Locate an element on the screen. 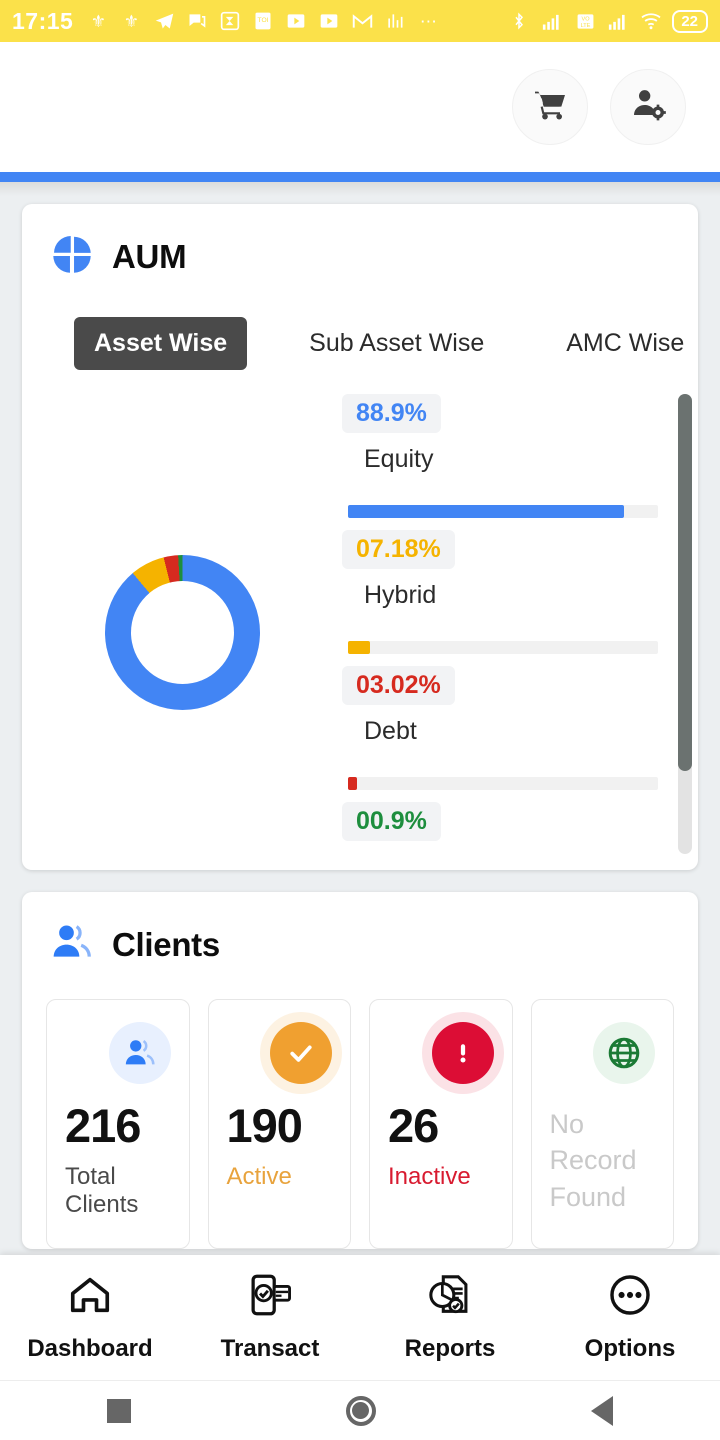 The height and width of the screenshot is (1440, 720). globe-icon is located at coordinates (624, 1053).